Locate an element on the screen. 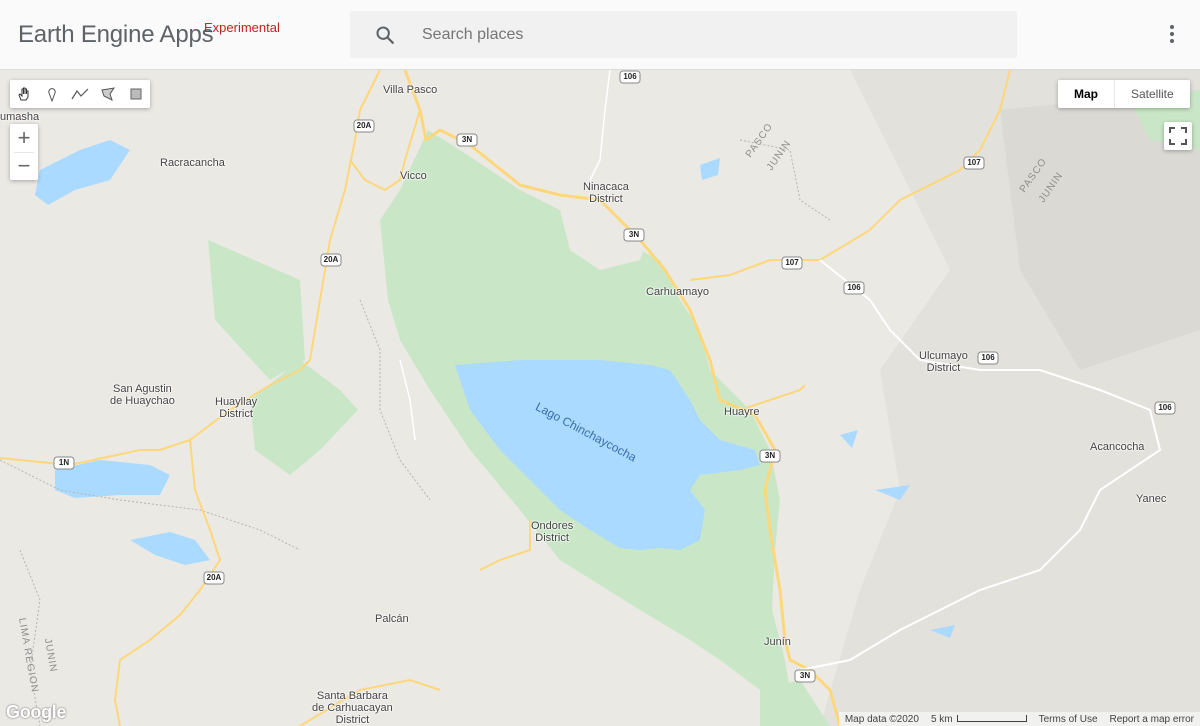 This screenshot has height=726, width=1200. polygon-icon is located at coordinates (108, 94).